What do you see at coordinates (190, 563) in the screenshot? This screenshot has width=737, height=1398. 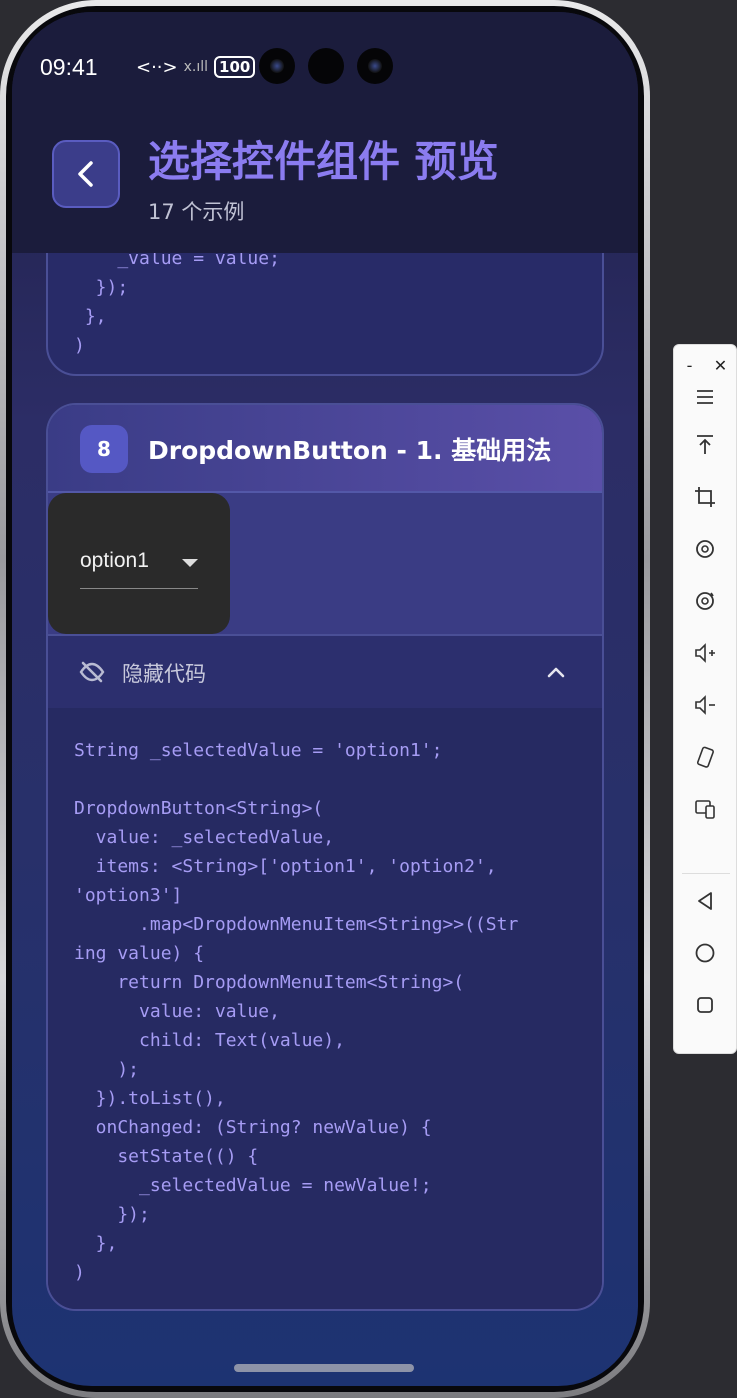 I see `dropdown-arrow-icon` at bounding box center [190, 563].